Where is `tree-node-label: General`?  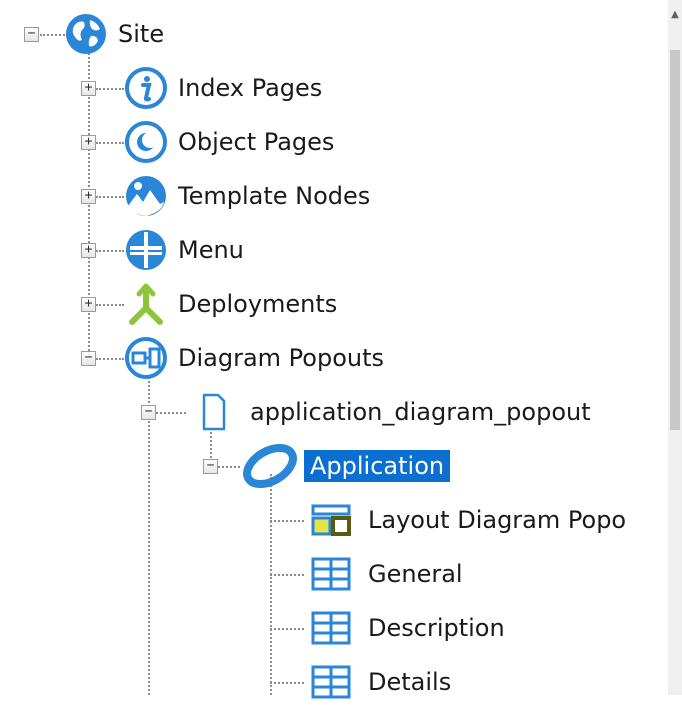
tree-node-label: General is located at coordinates (415, 574).